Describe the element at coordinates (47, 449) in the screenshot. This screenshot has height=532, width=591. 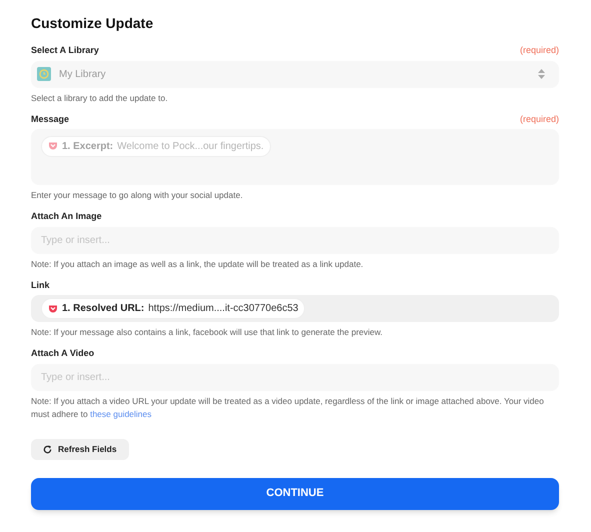
I see `refresh-icon` at that location.